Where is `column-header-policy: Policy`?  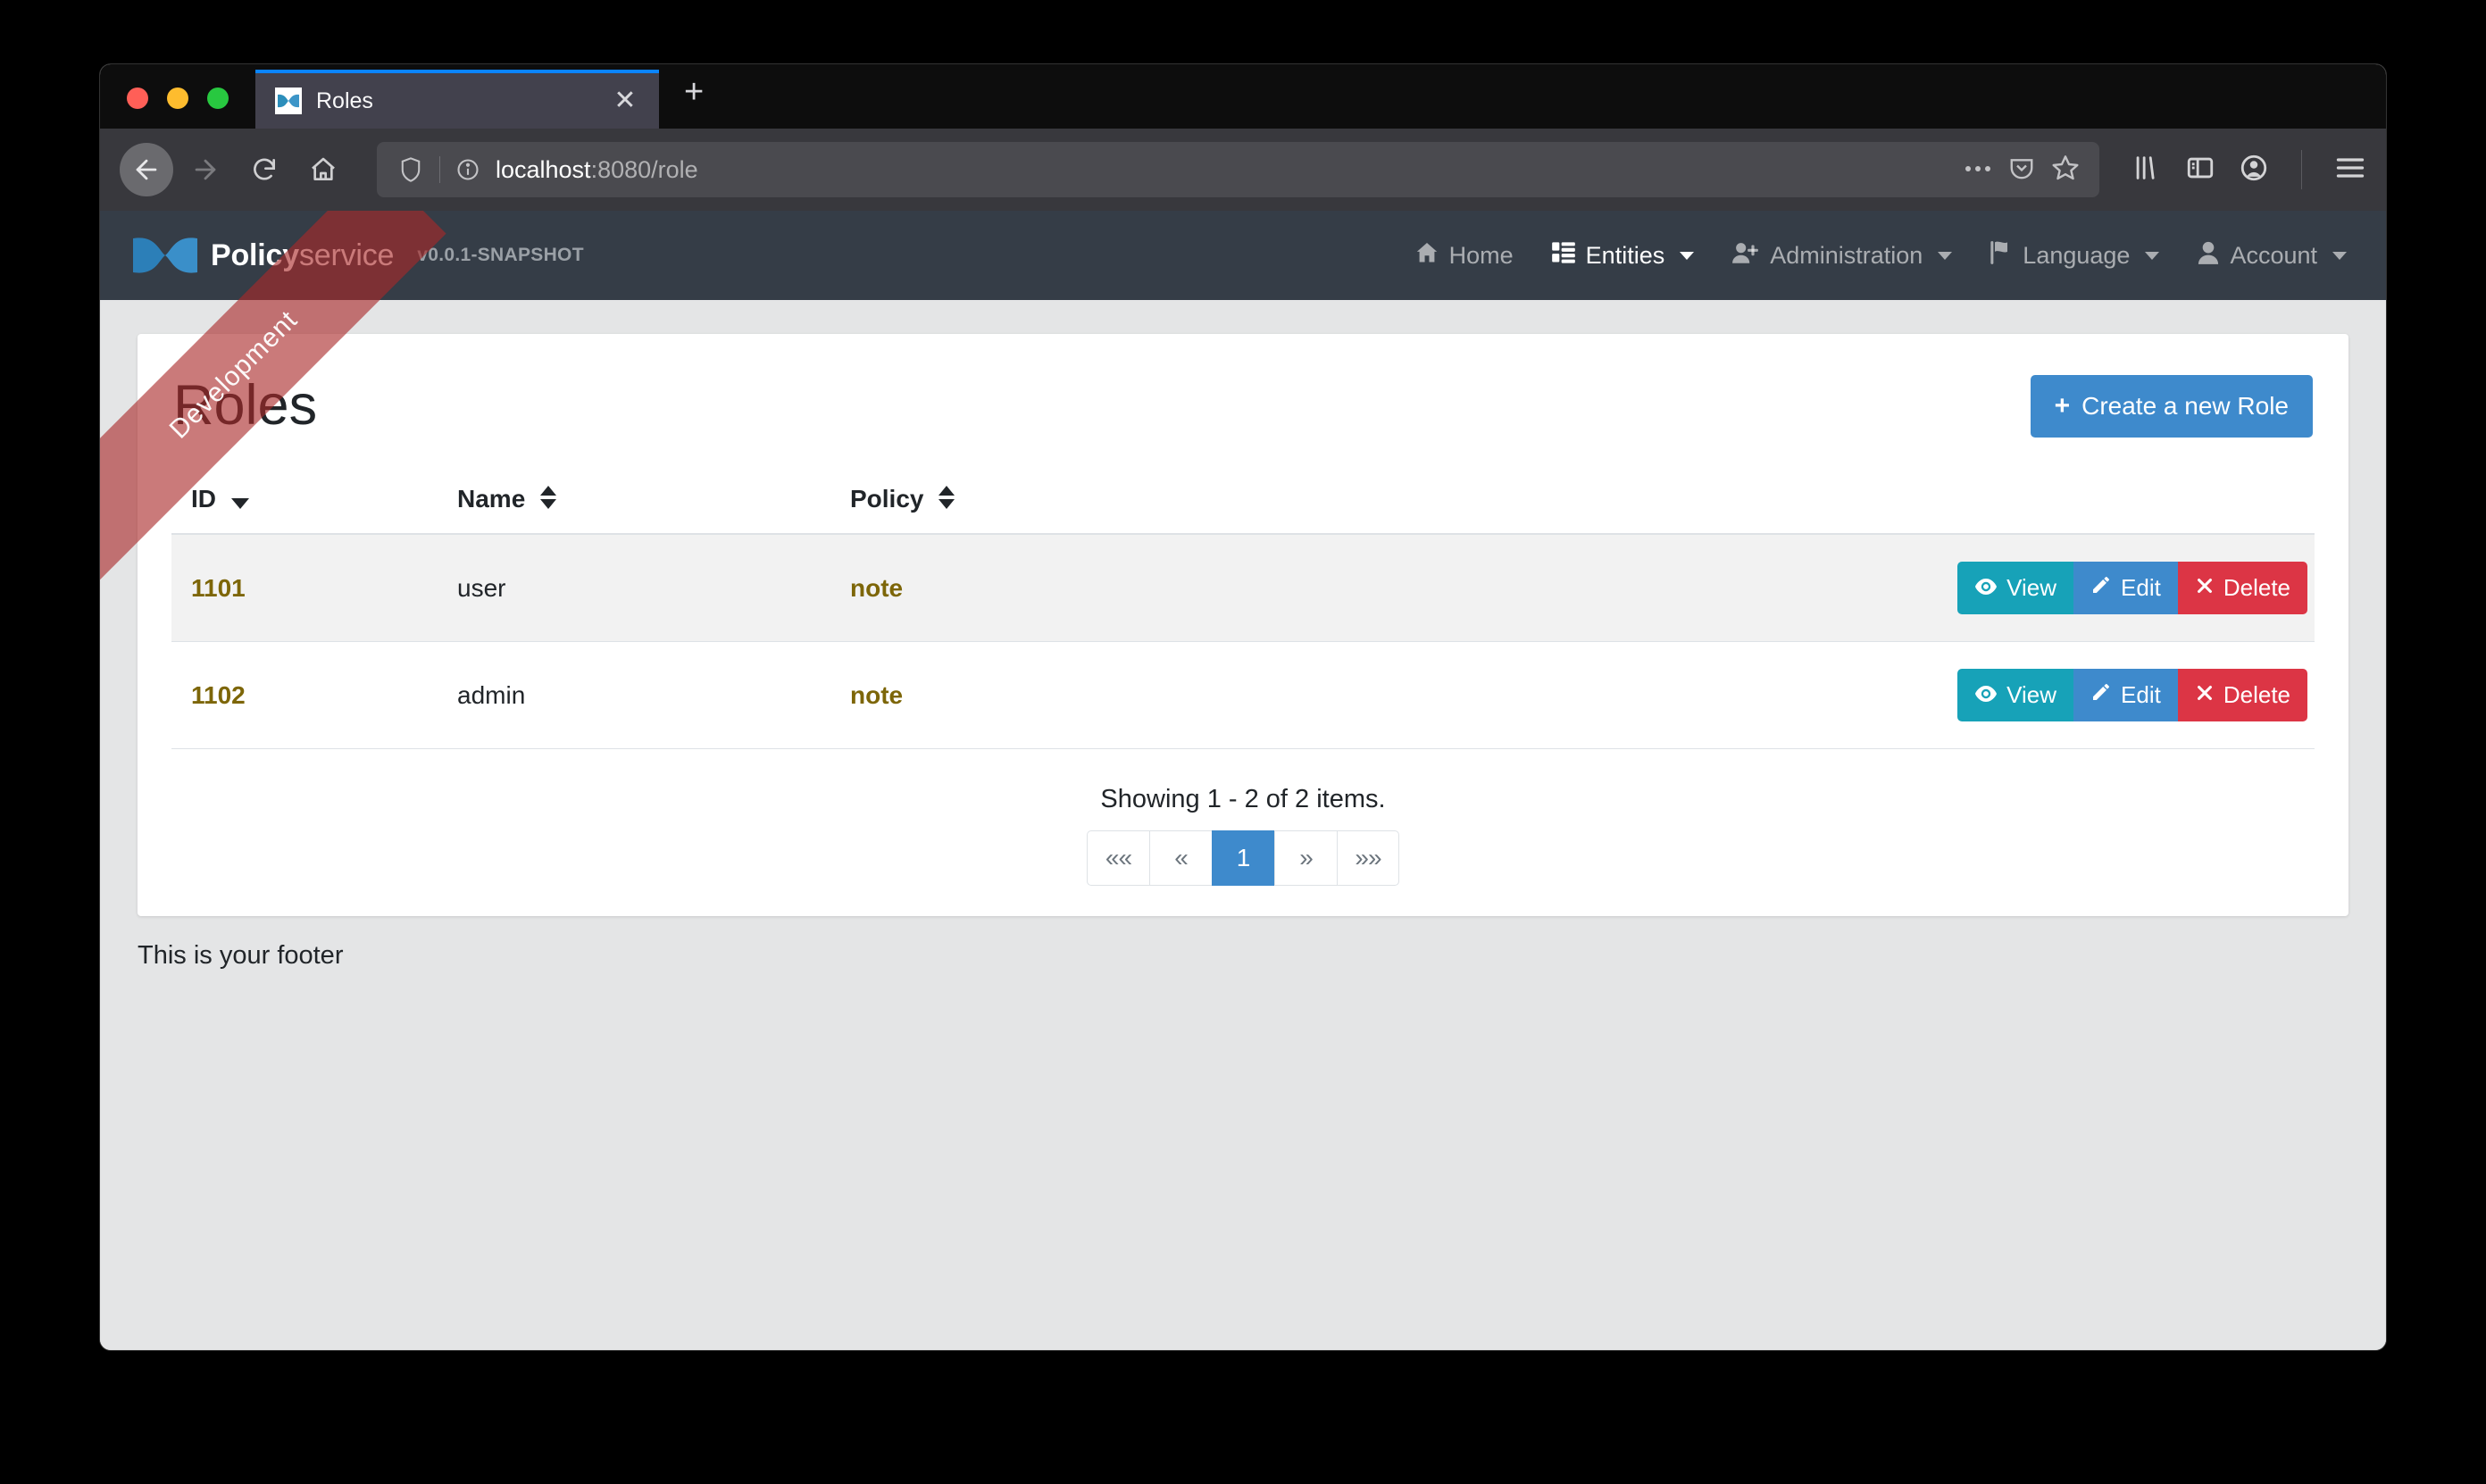
column-header-policy: Policy is located at coordinates (1350, 499).